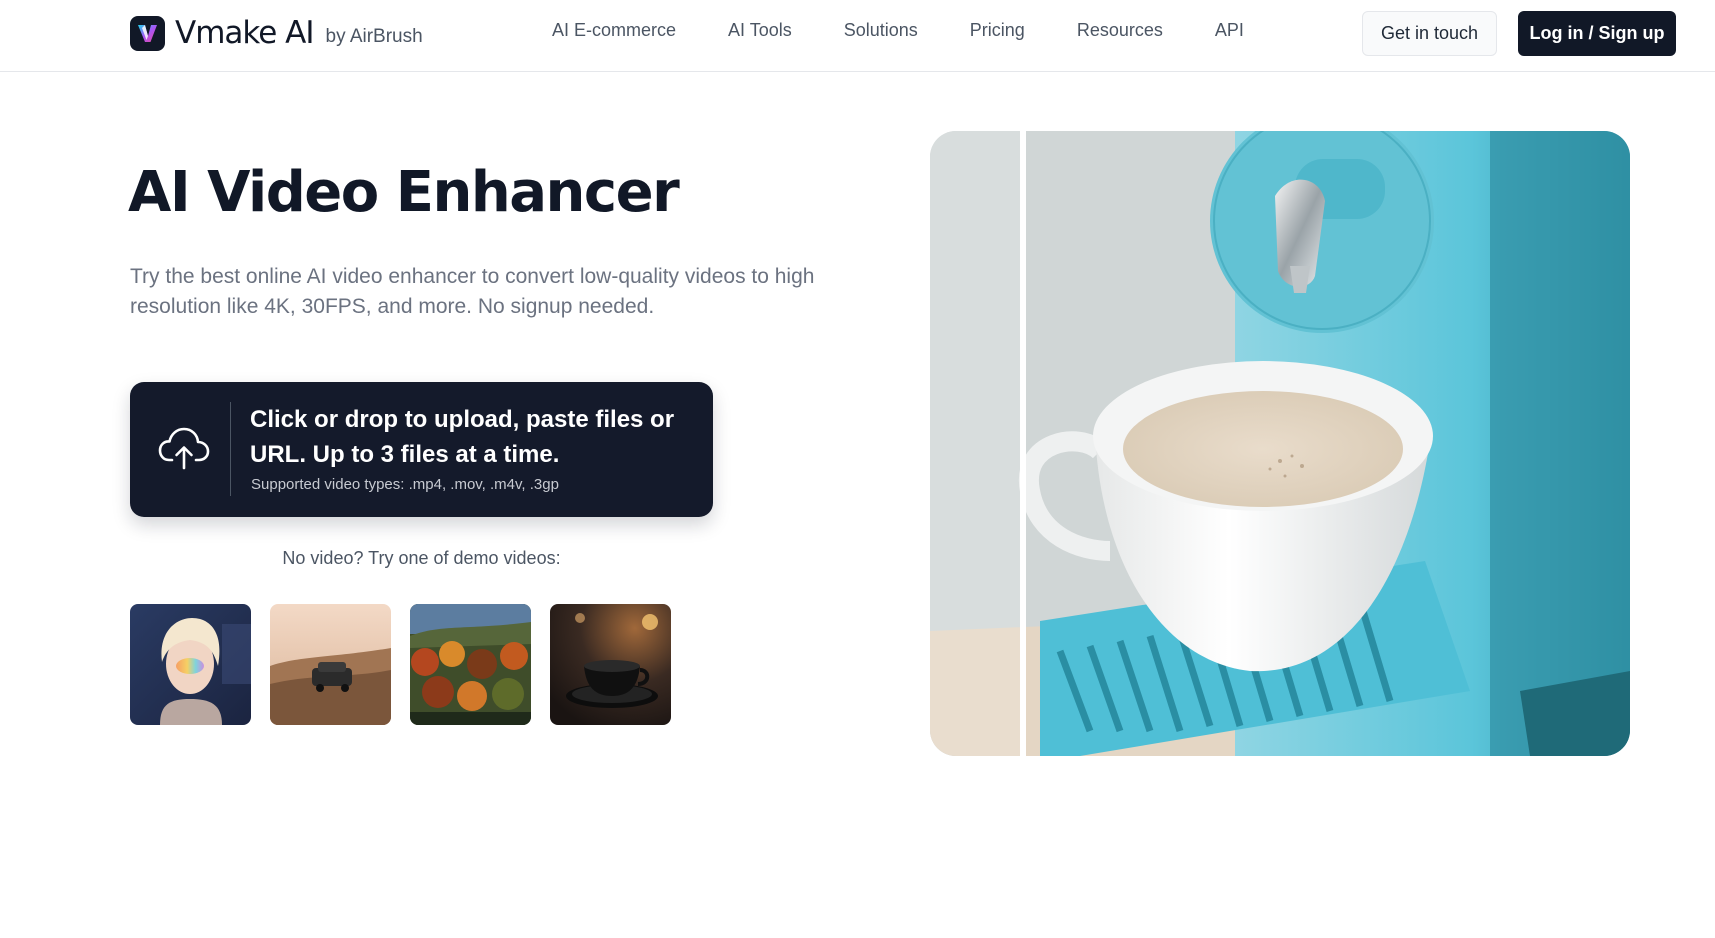  Describe the element at coordinates (184, 448) in the screenshot. I see `cloud-upload-icon` at that location.